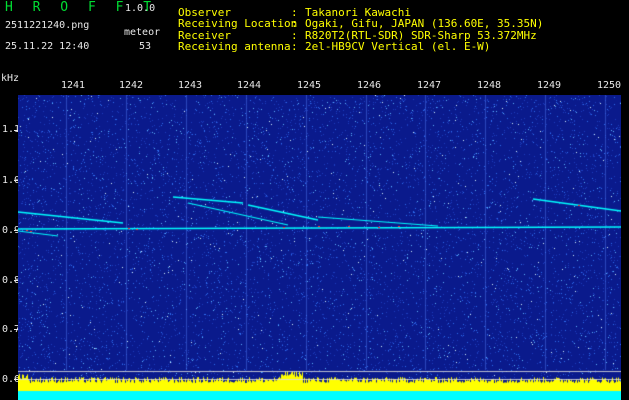  Describe the element at coordinates (73, 85) in the screenshot. I see `time-tick-label: 1241` at that location.